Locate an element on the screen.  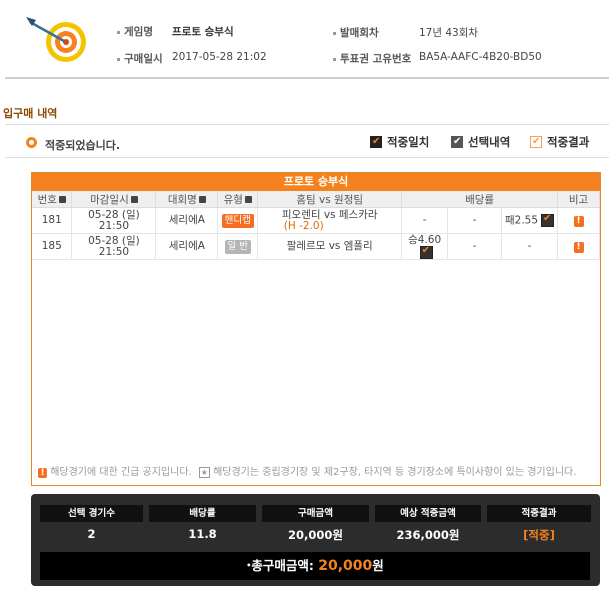
game-name-value: 프로토 승부식 is located at coordinates (203, 32).